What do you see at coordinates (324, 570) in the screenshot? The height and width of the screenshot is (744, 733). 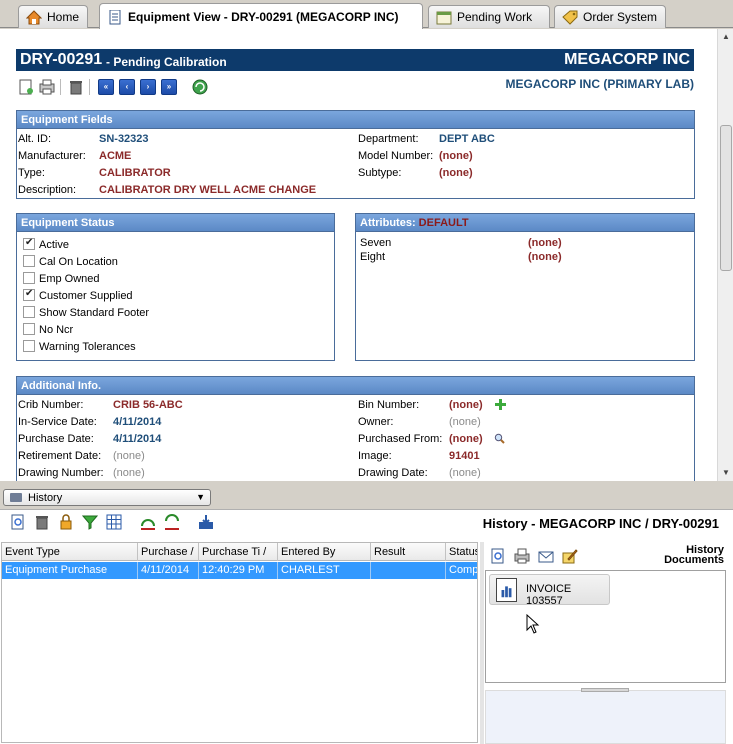 I see `cell-entered-by: CHARLEST` at bounding box center [324, 570].